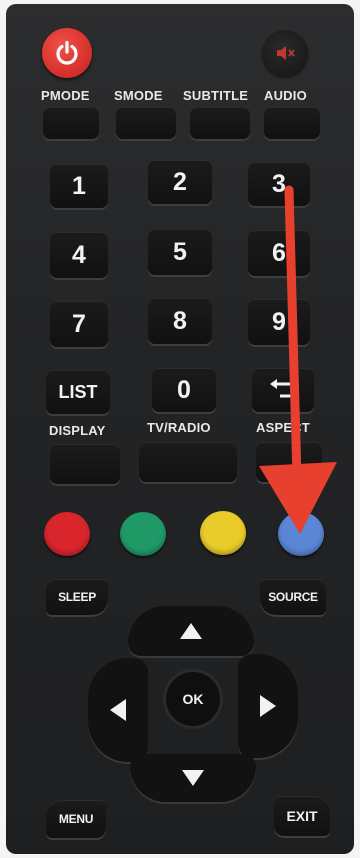  I want to click on annotation-arrow-icon, so click(298, 359).